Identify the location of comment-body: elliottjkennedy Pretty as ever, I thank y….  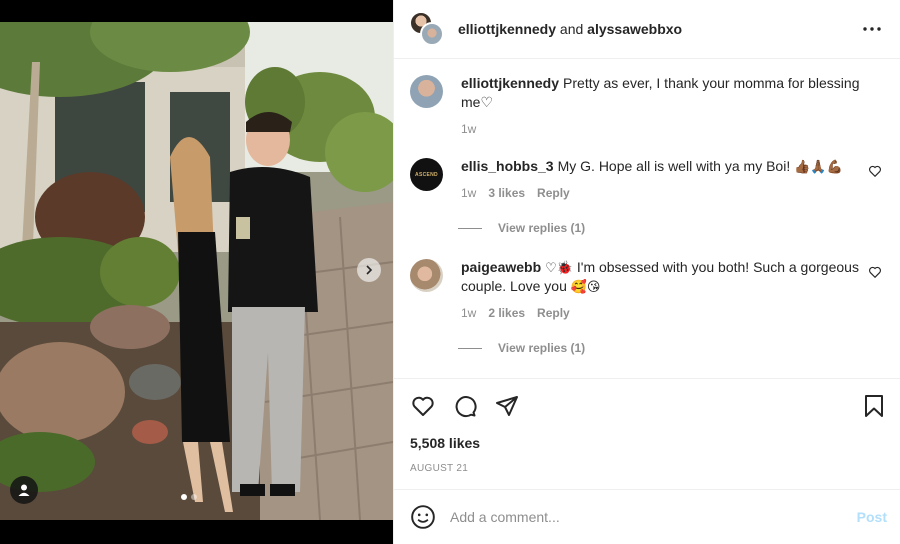
(675, 106).